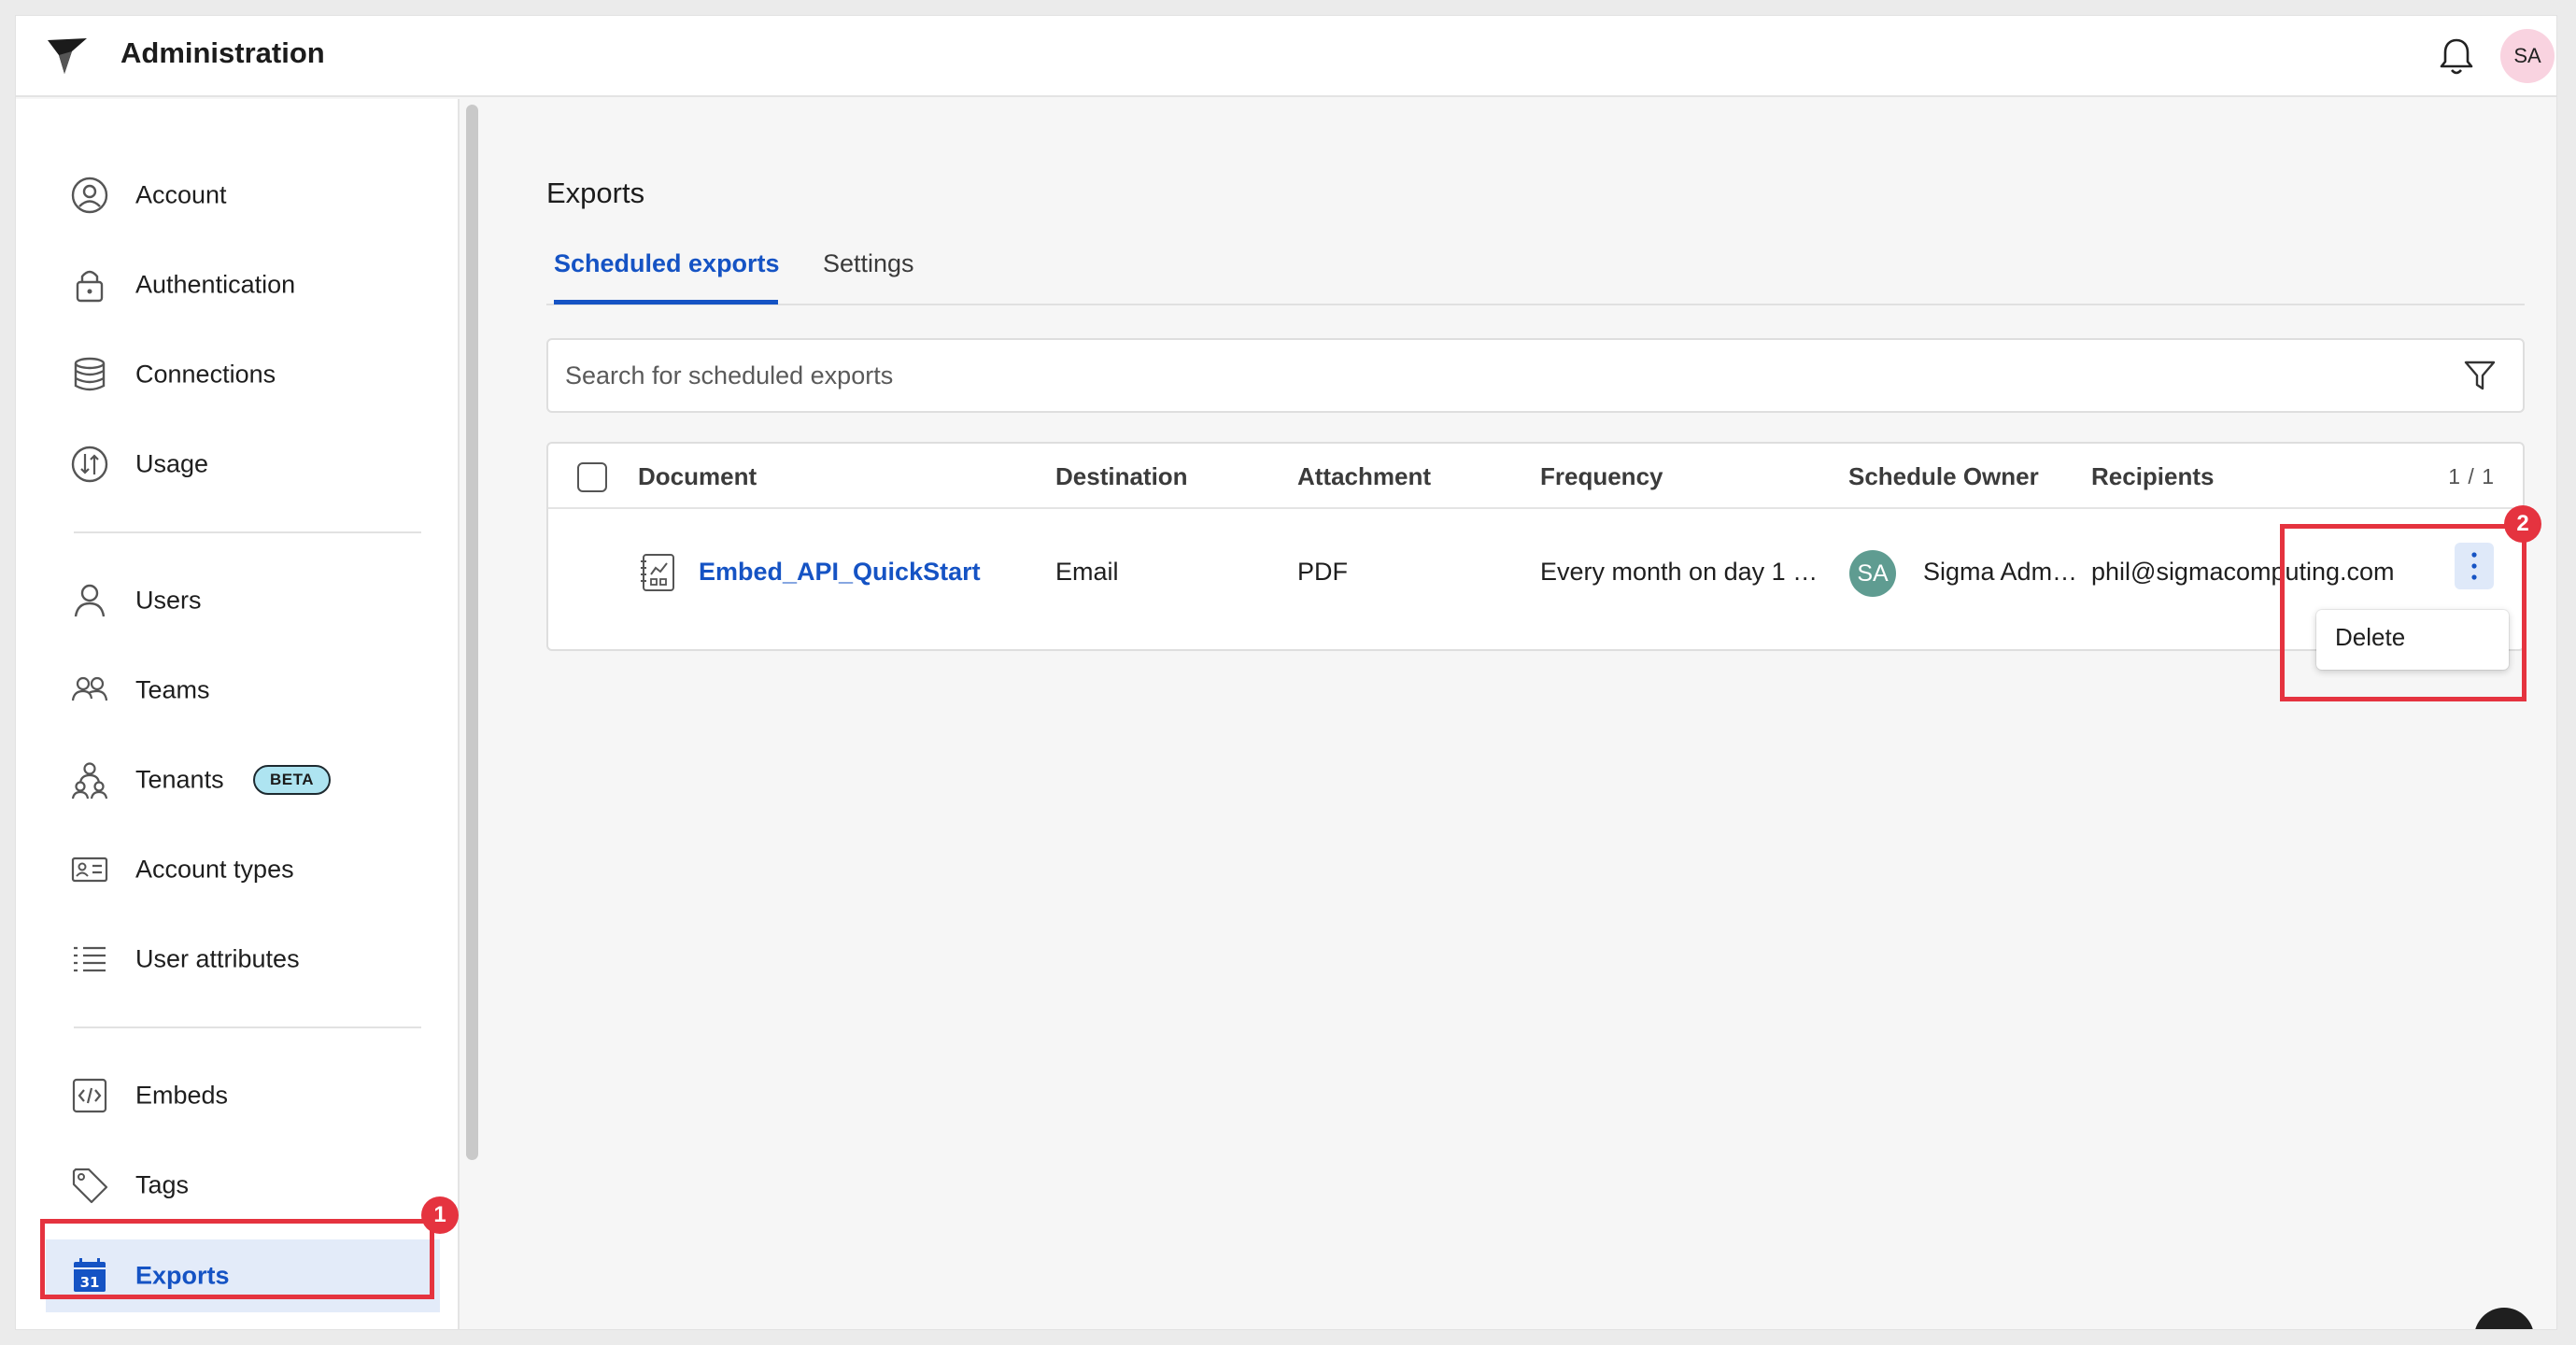  Describe the element at coordinates (90, 1186) in the screenshot. I see `tag-icon` at that location.